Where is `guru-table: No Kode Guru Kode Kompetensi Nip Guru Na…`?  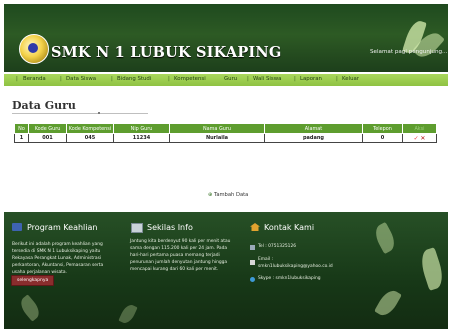 guru-table: No Kode Guru Kode Kompetensi Nip Guru Na… is located at coordinates (225, 133).